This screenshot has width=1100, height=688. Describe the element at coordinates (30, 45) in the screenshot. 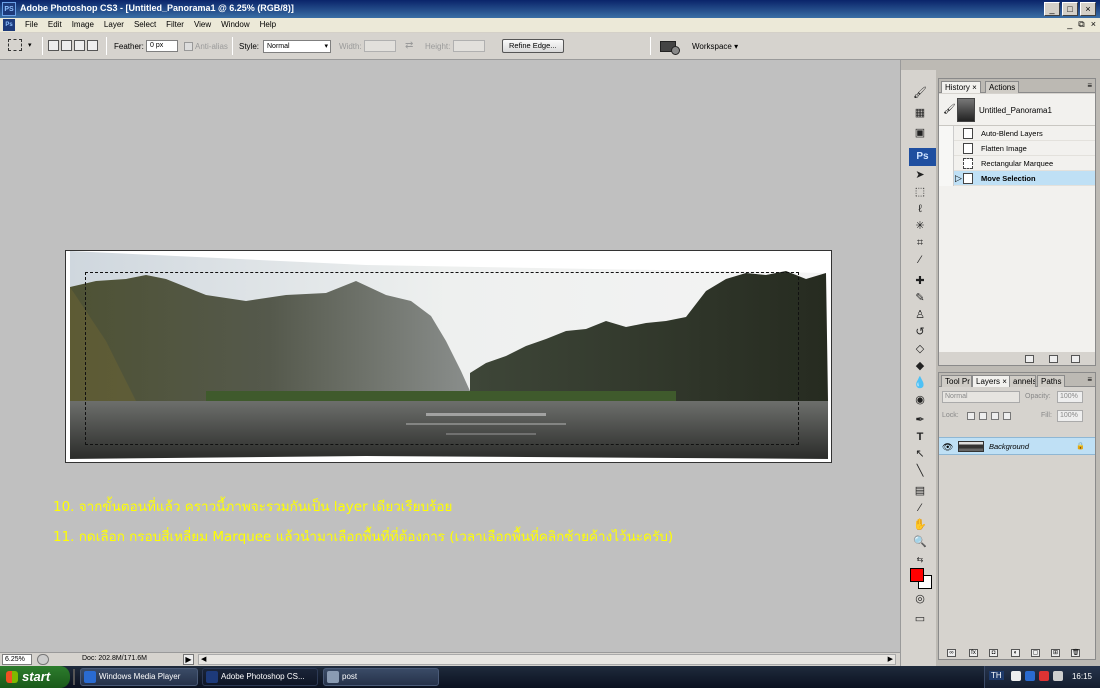

I see `chevron-down-icon: ▾` at that location.